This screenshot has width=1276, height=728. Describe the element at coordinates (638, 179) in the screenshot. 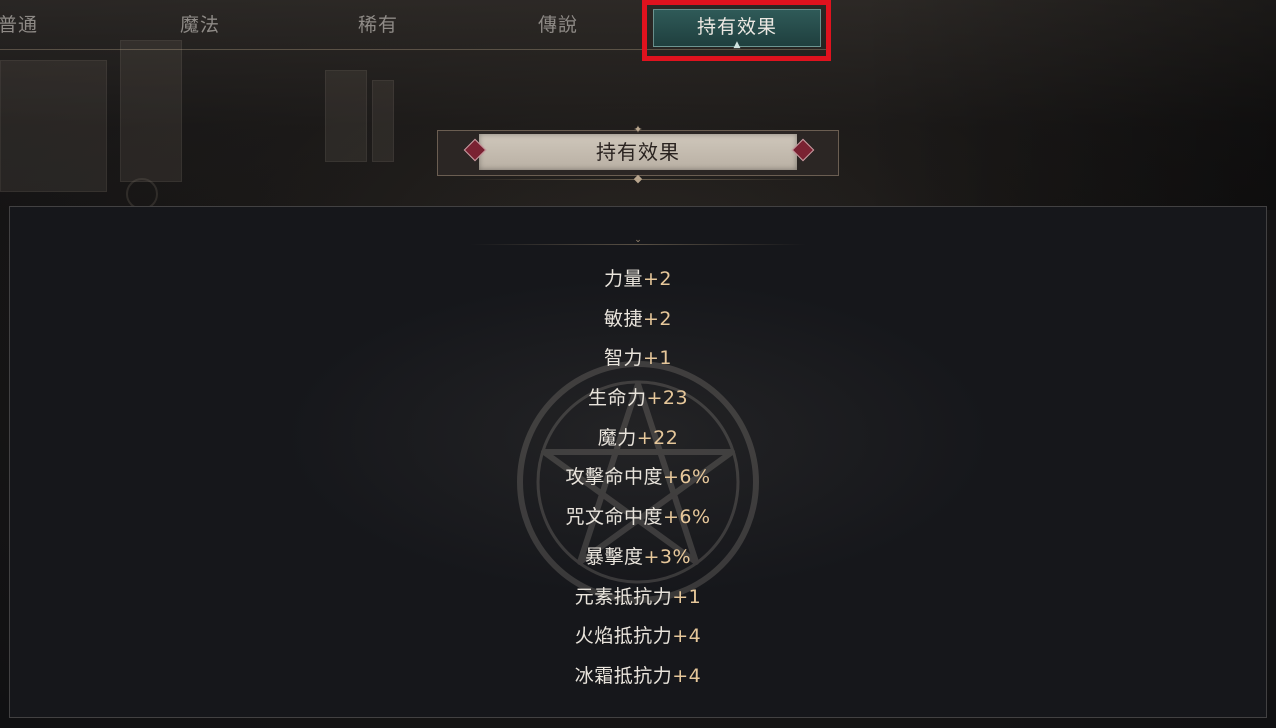

I see `banner-underline` at that location.